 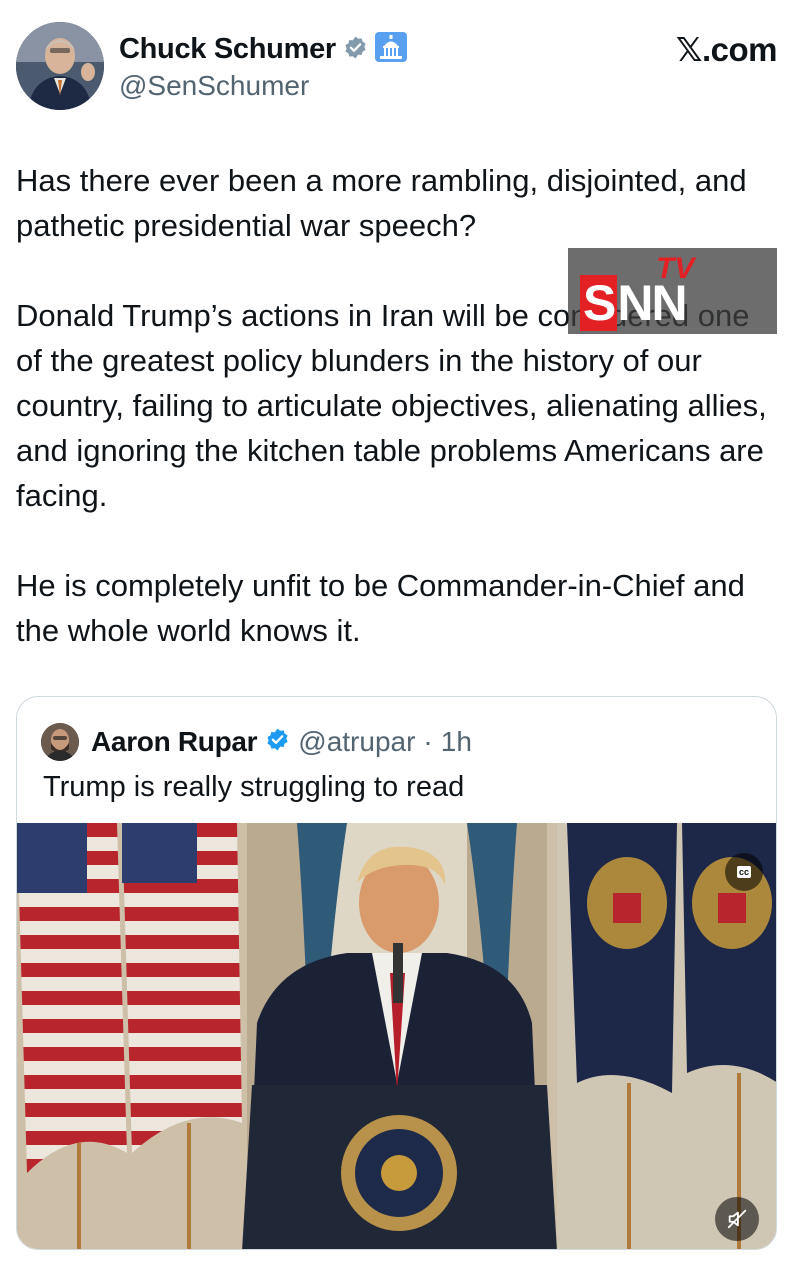 I want to click on captions-button: cc, so click(x=744, y=872).